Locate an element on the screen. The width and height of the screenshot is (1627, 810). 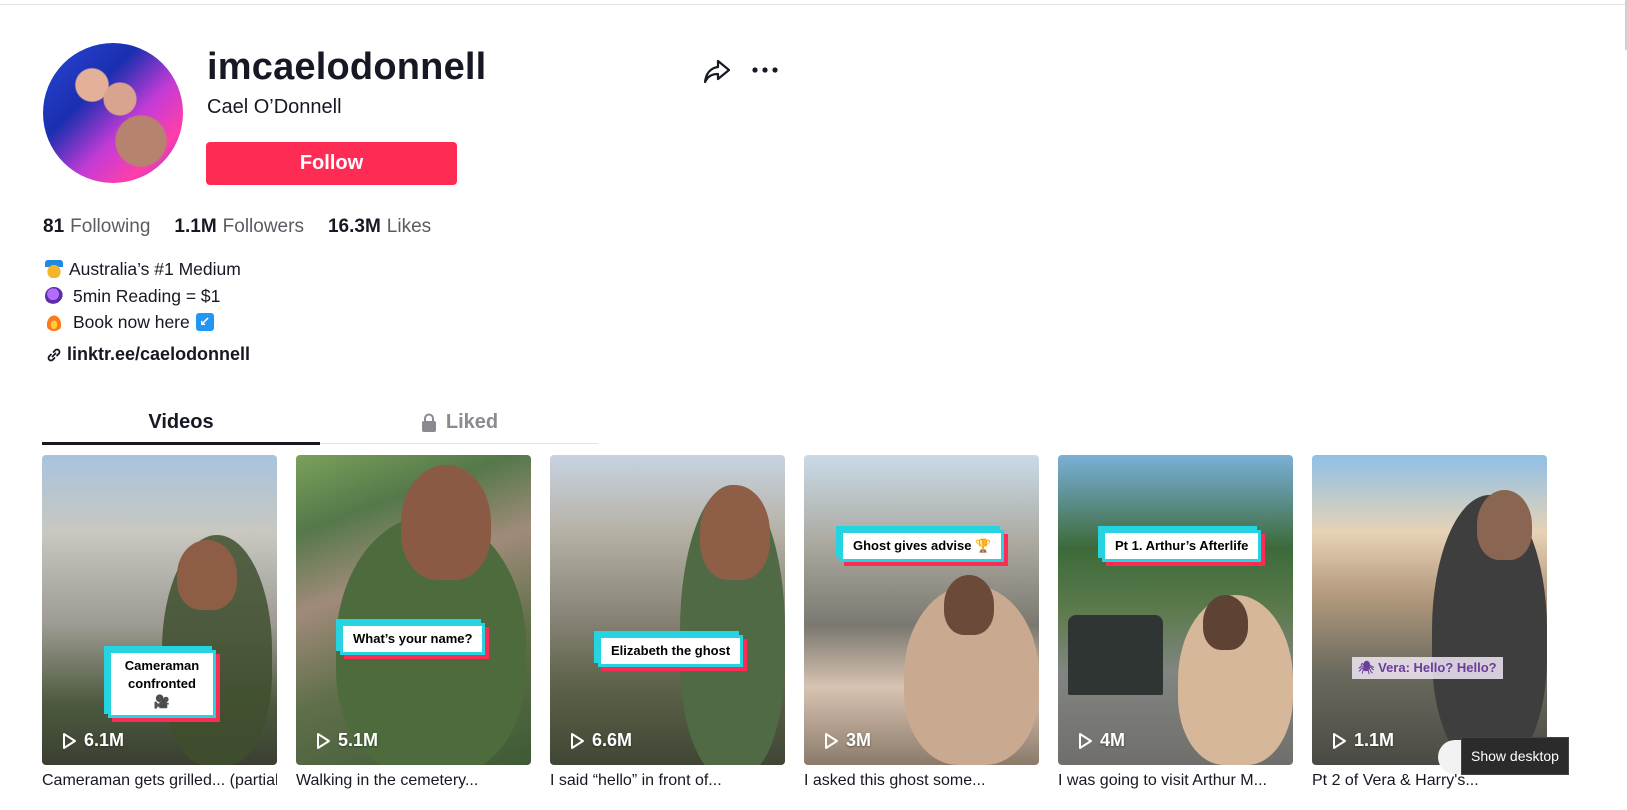
likes-count: 16.3M is located at coordinates (354, 226).